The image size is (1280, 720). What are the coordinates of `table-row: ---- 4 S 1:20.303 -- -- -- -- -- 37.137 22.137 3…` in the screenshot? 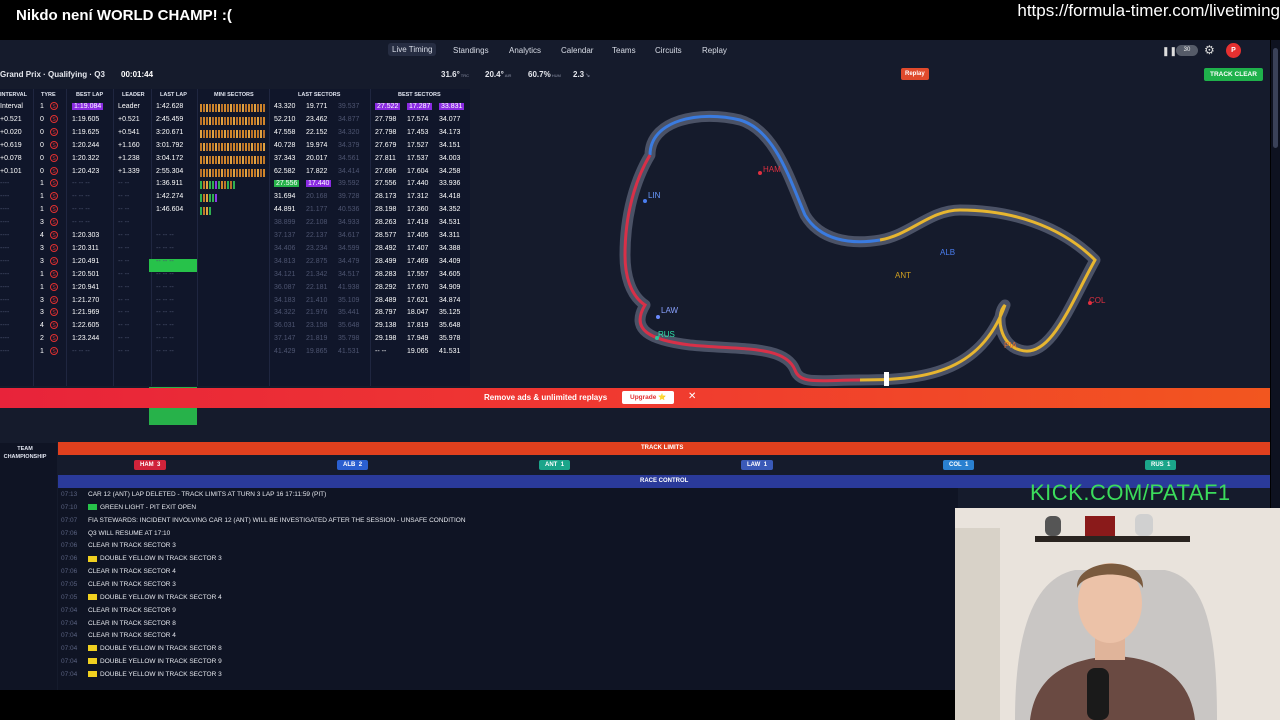 It's located at (235, 236).